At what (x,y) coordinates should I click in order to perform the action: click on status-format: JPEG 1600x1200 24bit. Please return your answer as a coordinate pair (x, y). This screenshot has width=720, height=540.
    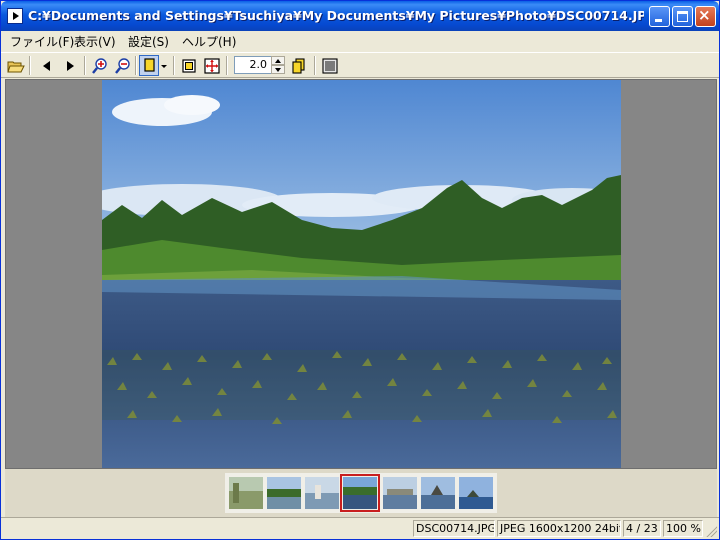
    Looking at the image, I should click on (559, 528).